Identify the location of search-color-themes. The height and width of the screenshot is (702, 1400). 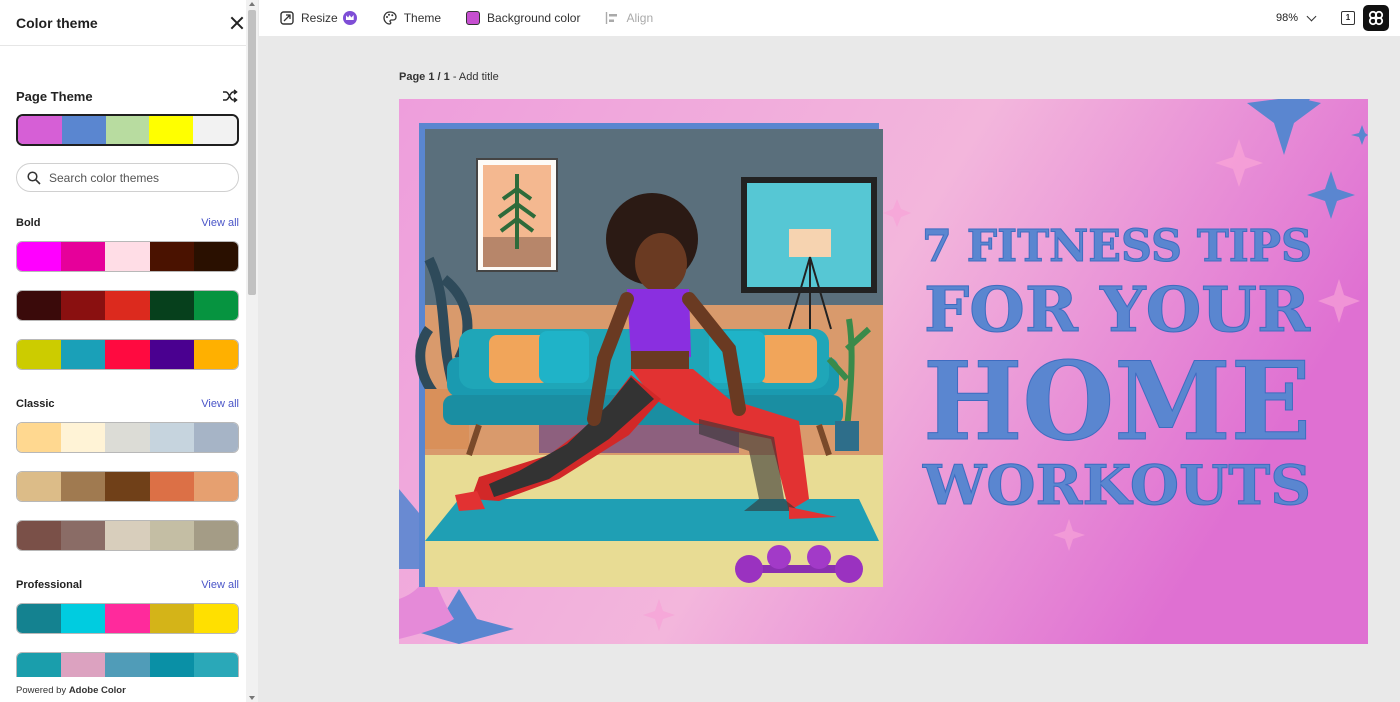
(127, 177).